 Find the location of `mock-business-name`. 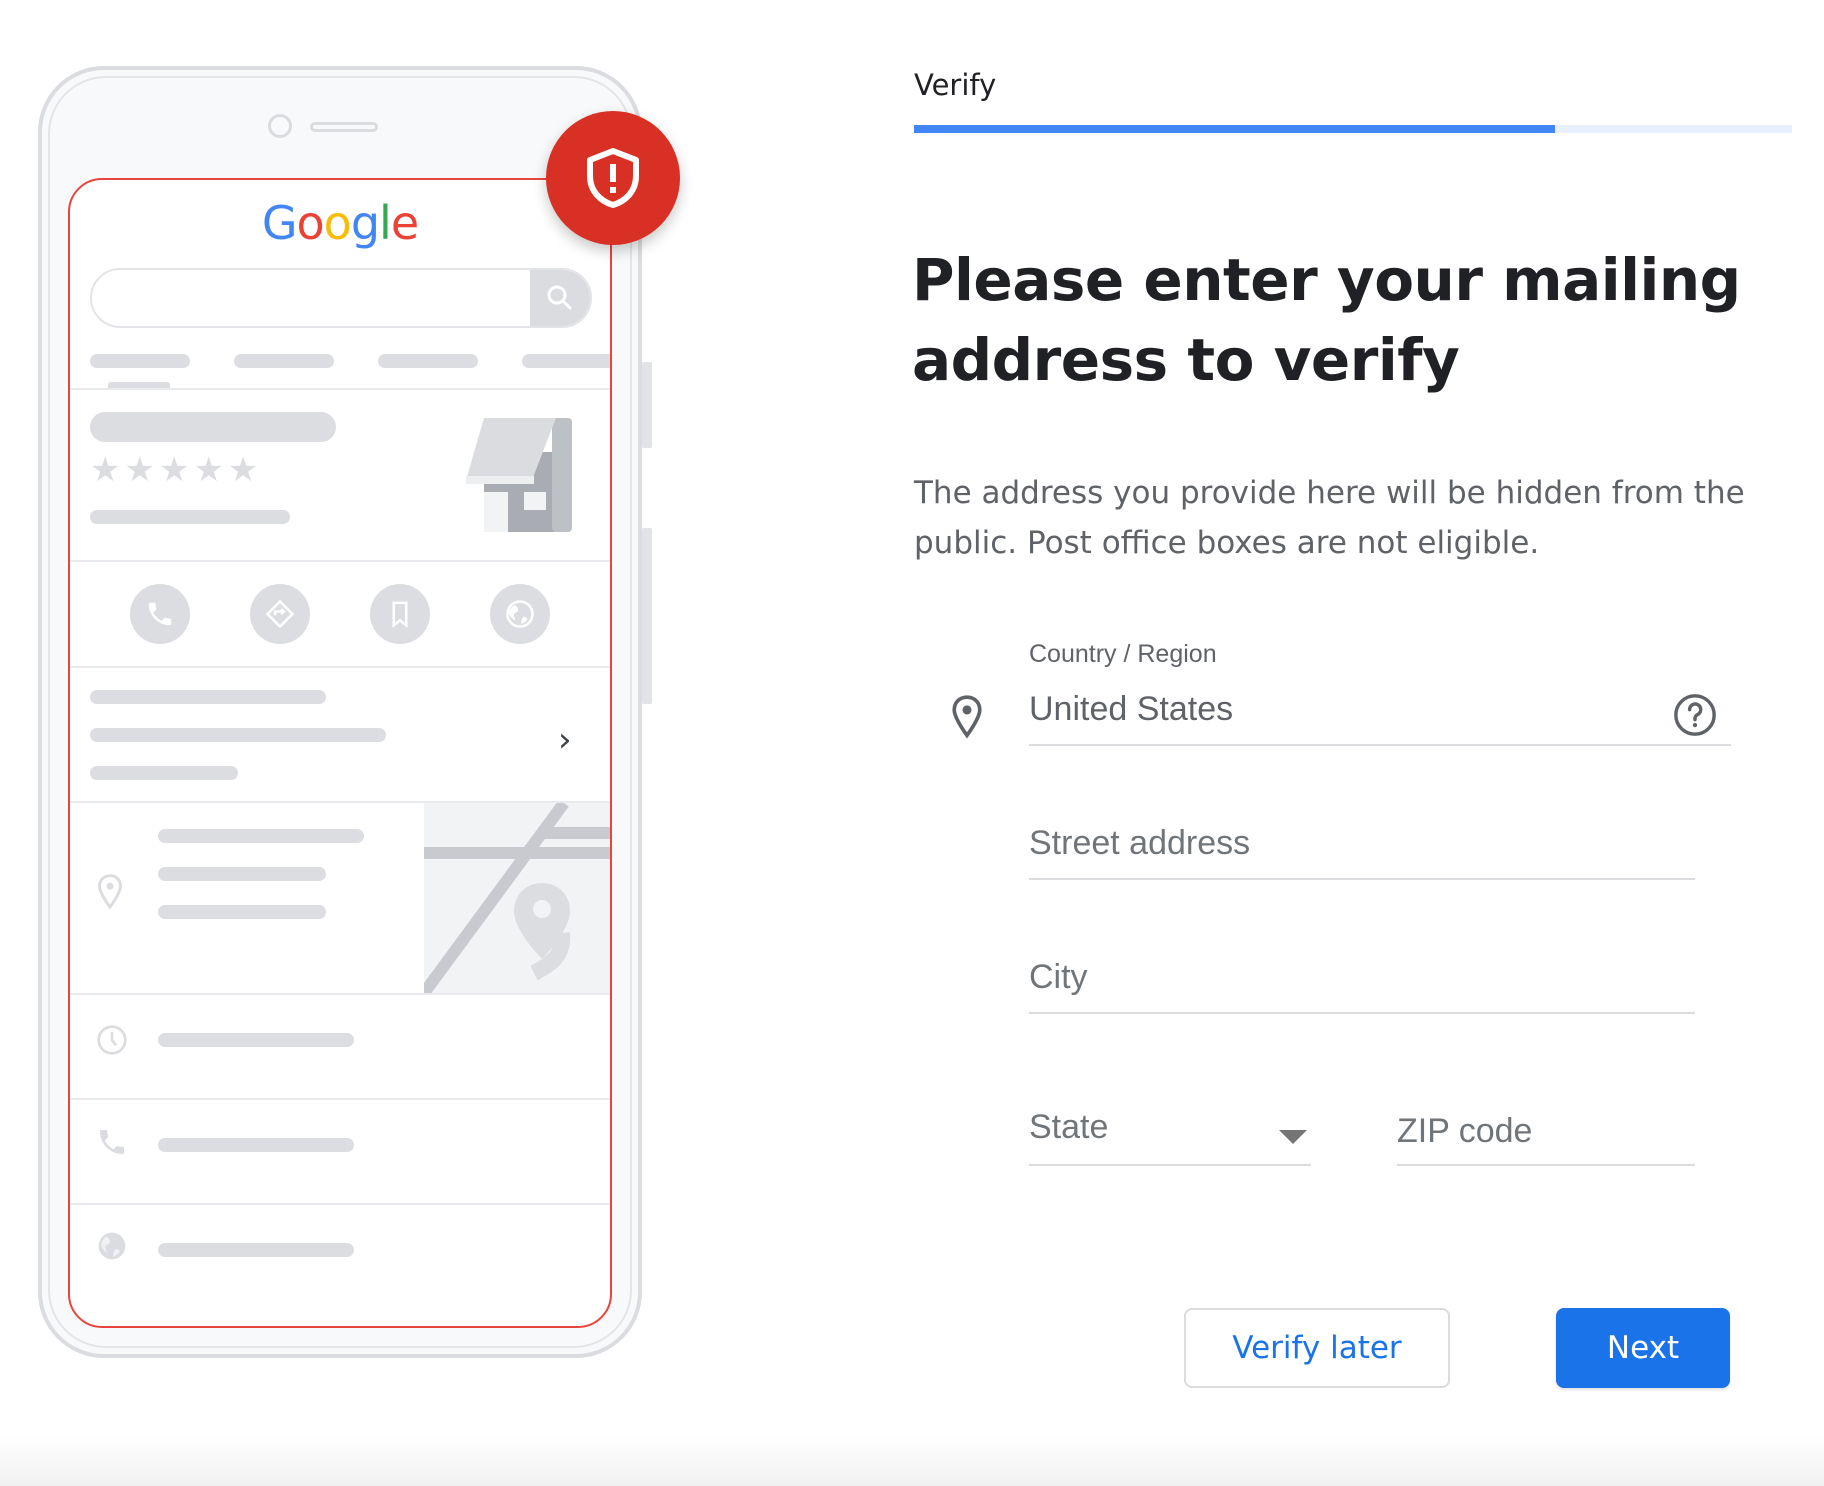

mock-business-name is located at coordinates (213, 427).